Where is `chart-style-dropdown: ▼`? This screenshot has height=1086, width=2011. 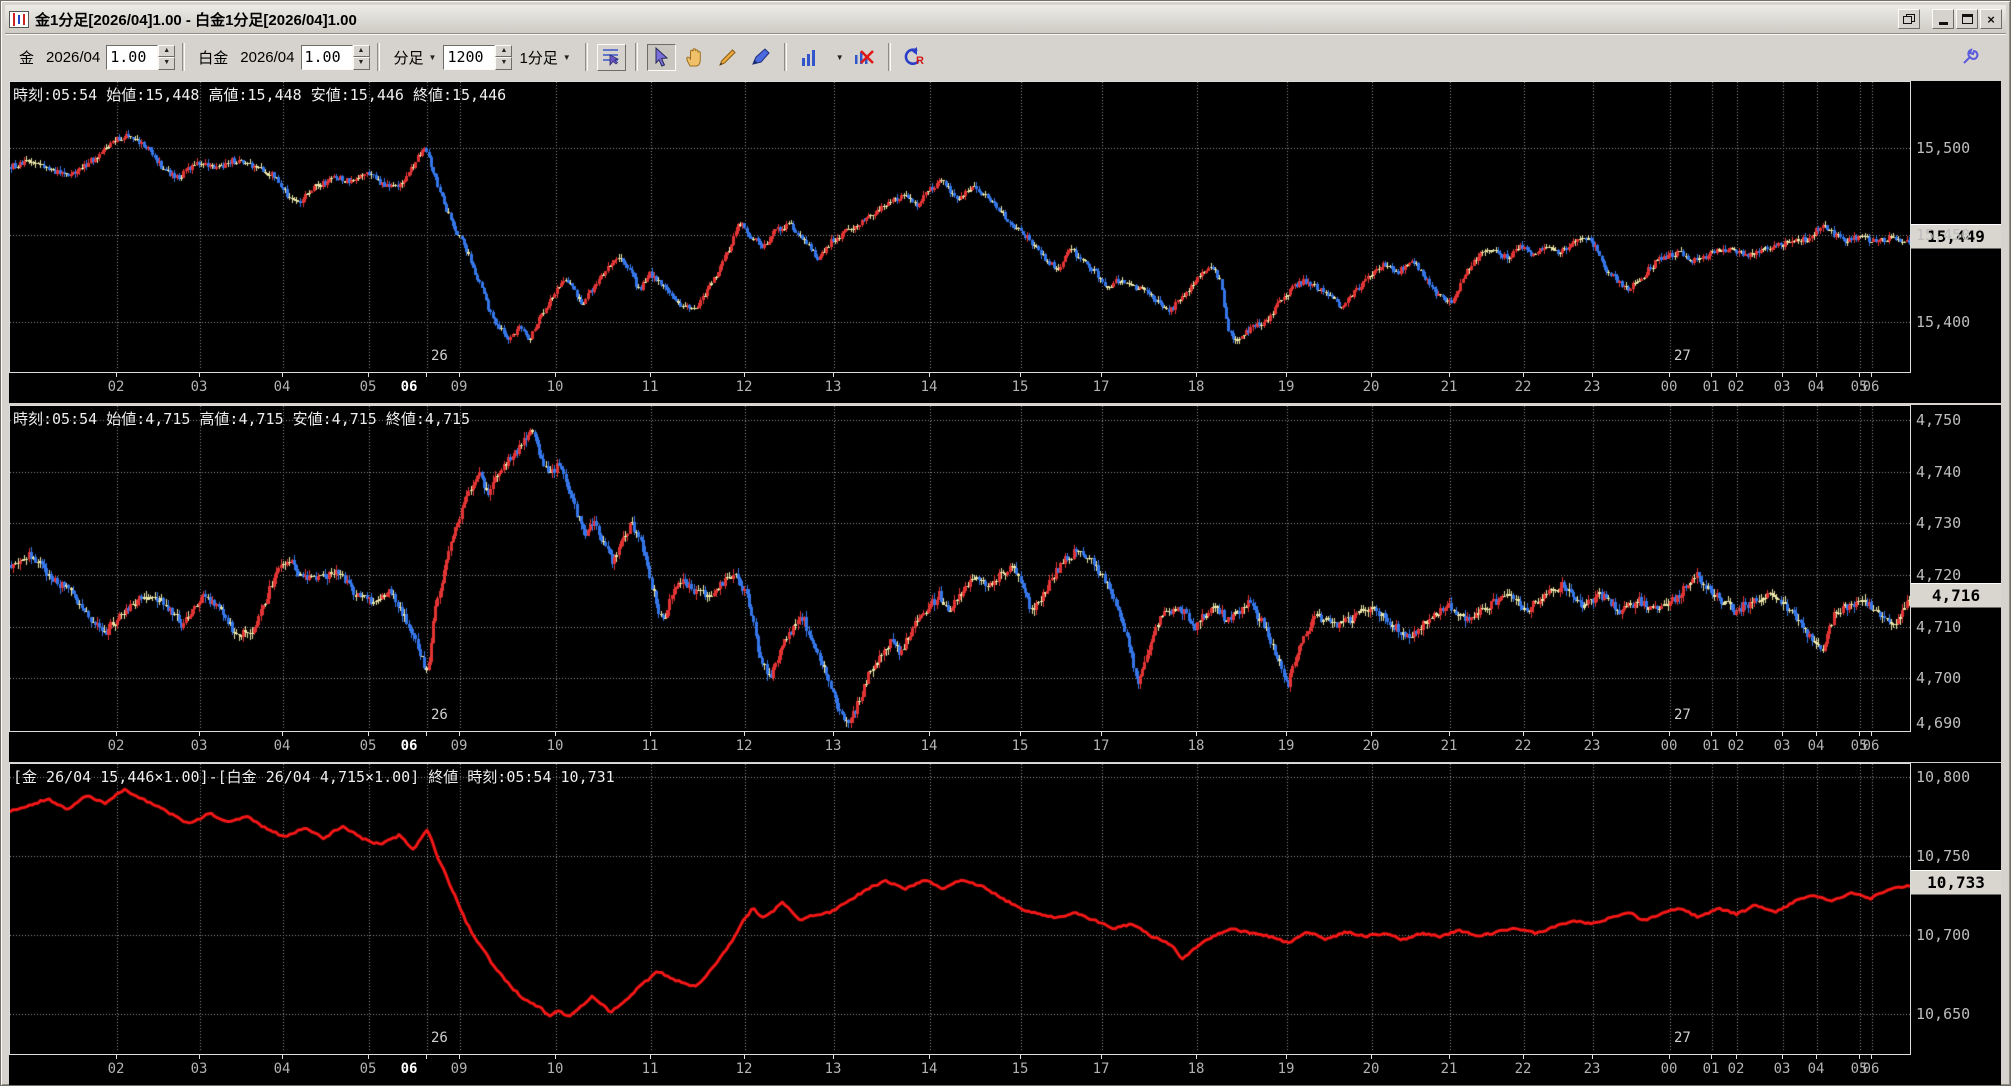 chart-style-dropdown: ▼ is located at coordinates (837, 57).